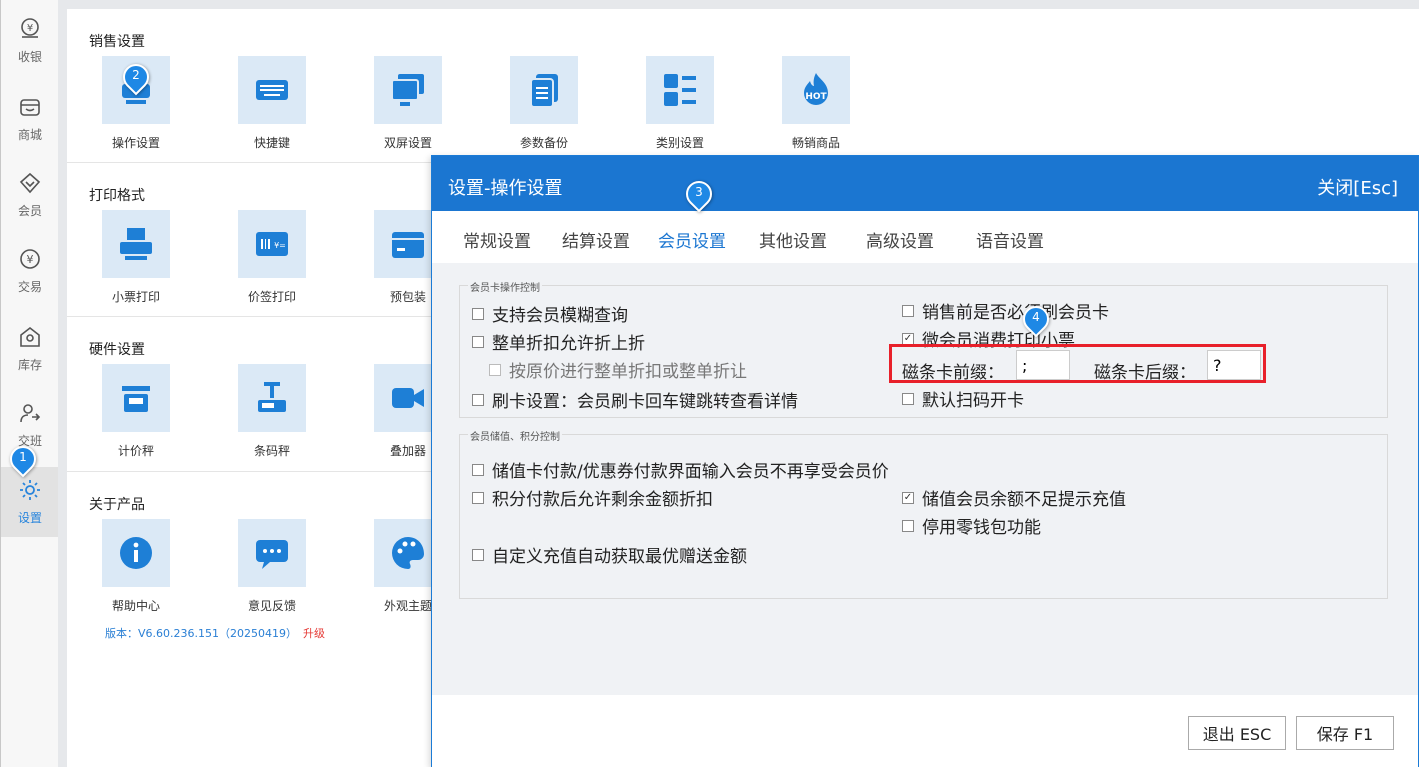 The height and width of the screenshot is (767, 1419). Describe the element at coordinates (925, 731) in the screenshot. I see `dialog-footer: 退出 ESC 保存 F1` at that location.